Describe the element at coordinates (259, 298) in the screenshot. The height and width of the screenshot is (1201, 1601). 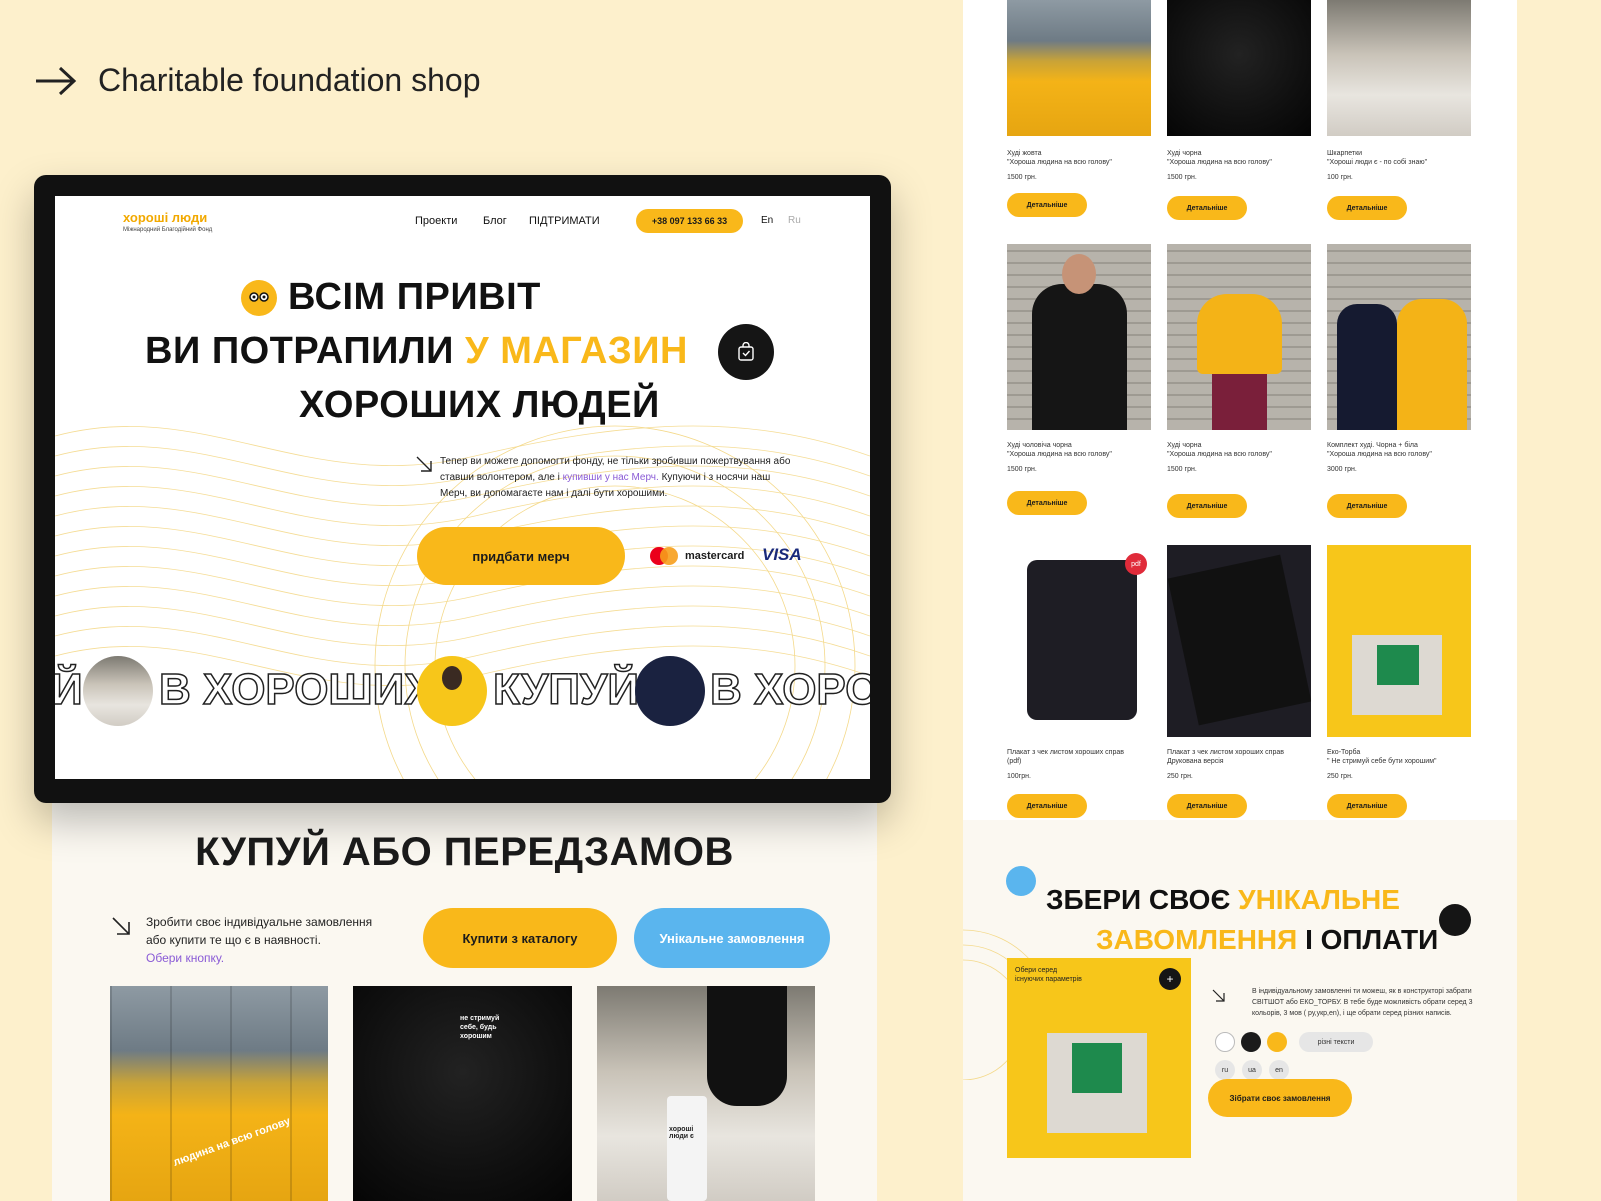
I see `smile-icon` at that location.